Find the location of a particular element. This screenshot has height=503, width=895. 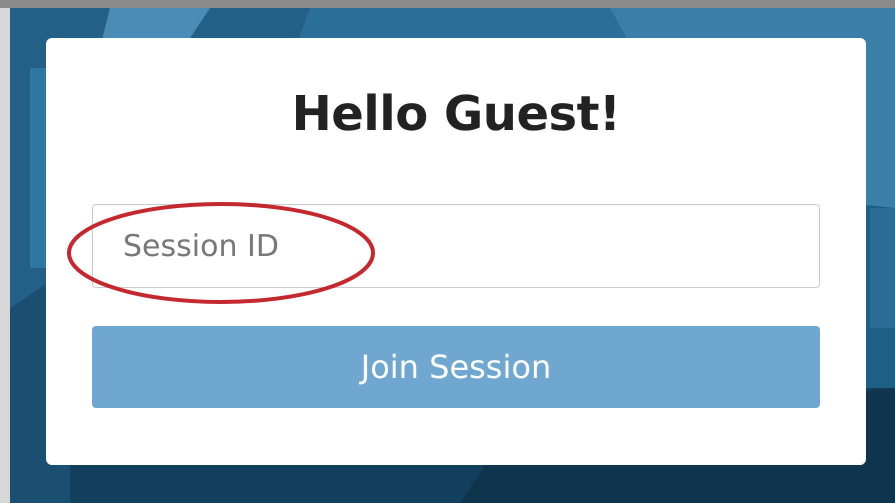

session-id-field: Session ID is located at coordinates (456, 246).